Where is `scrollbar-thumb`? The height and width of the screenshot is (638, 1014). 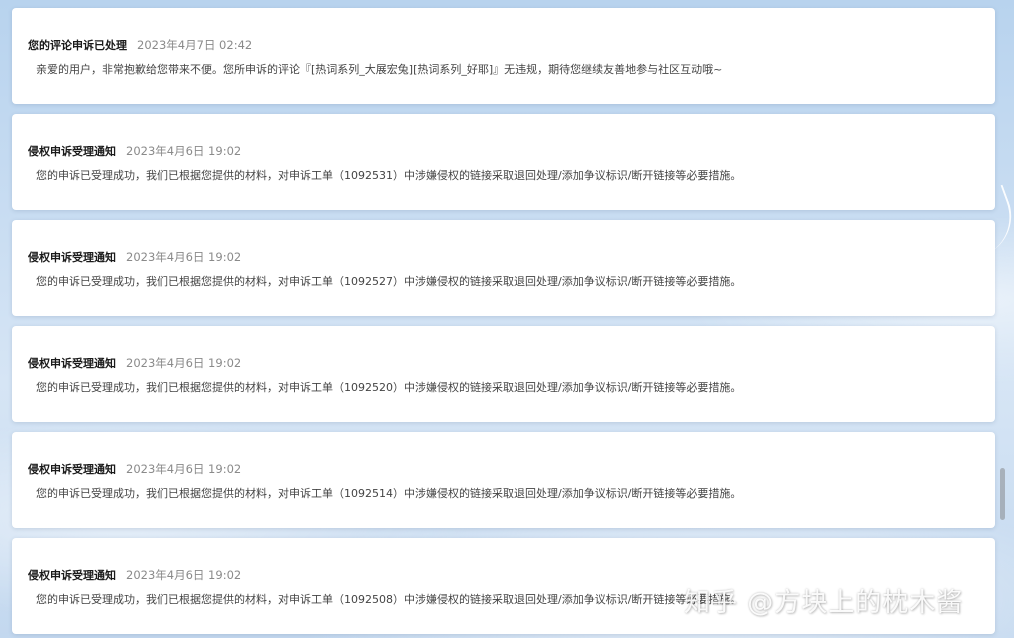
scrollbar-thumb is located at coordinates (1002, 494).